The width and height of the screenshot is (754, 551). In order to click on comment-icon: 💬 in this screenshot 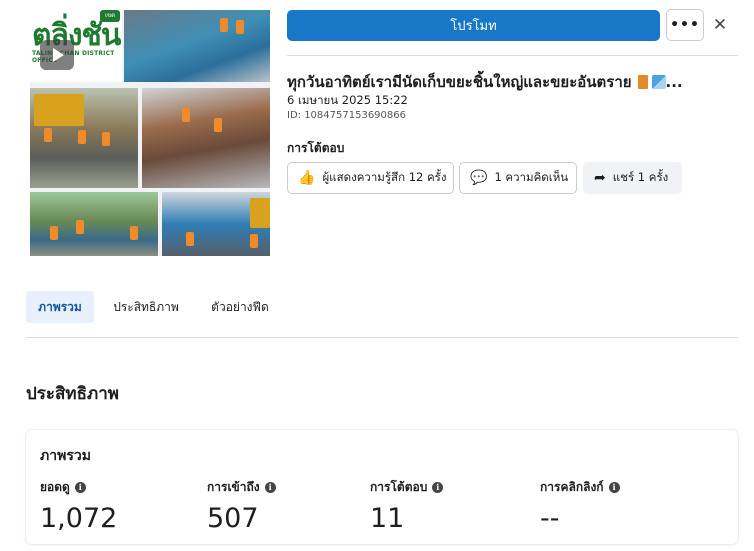, I will do `click(479, 178)`.